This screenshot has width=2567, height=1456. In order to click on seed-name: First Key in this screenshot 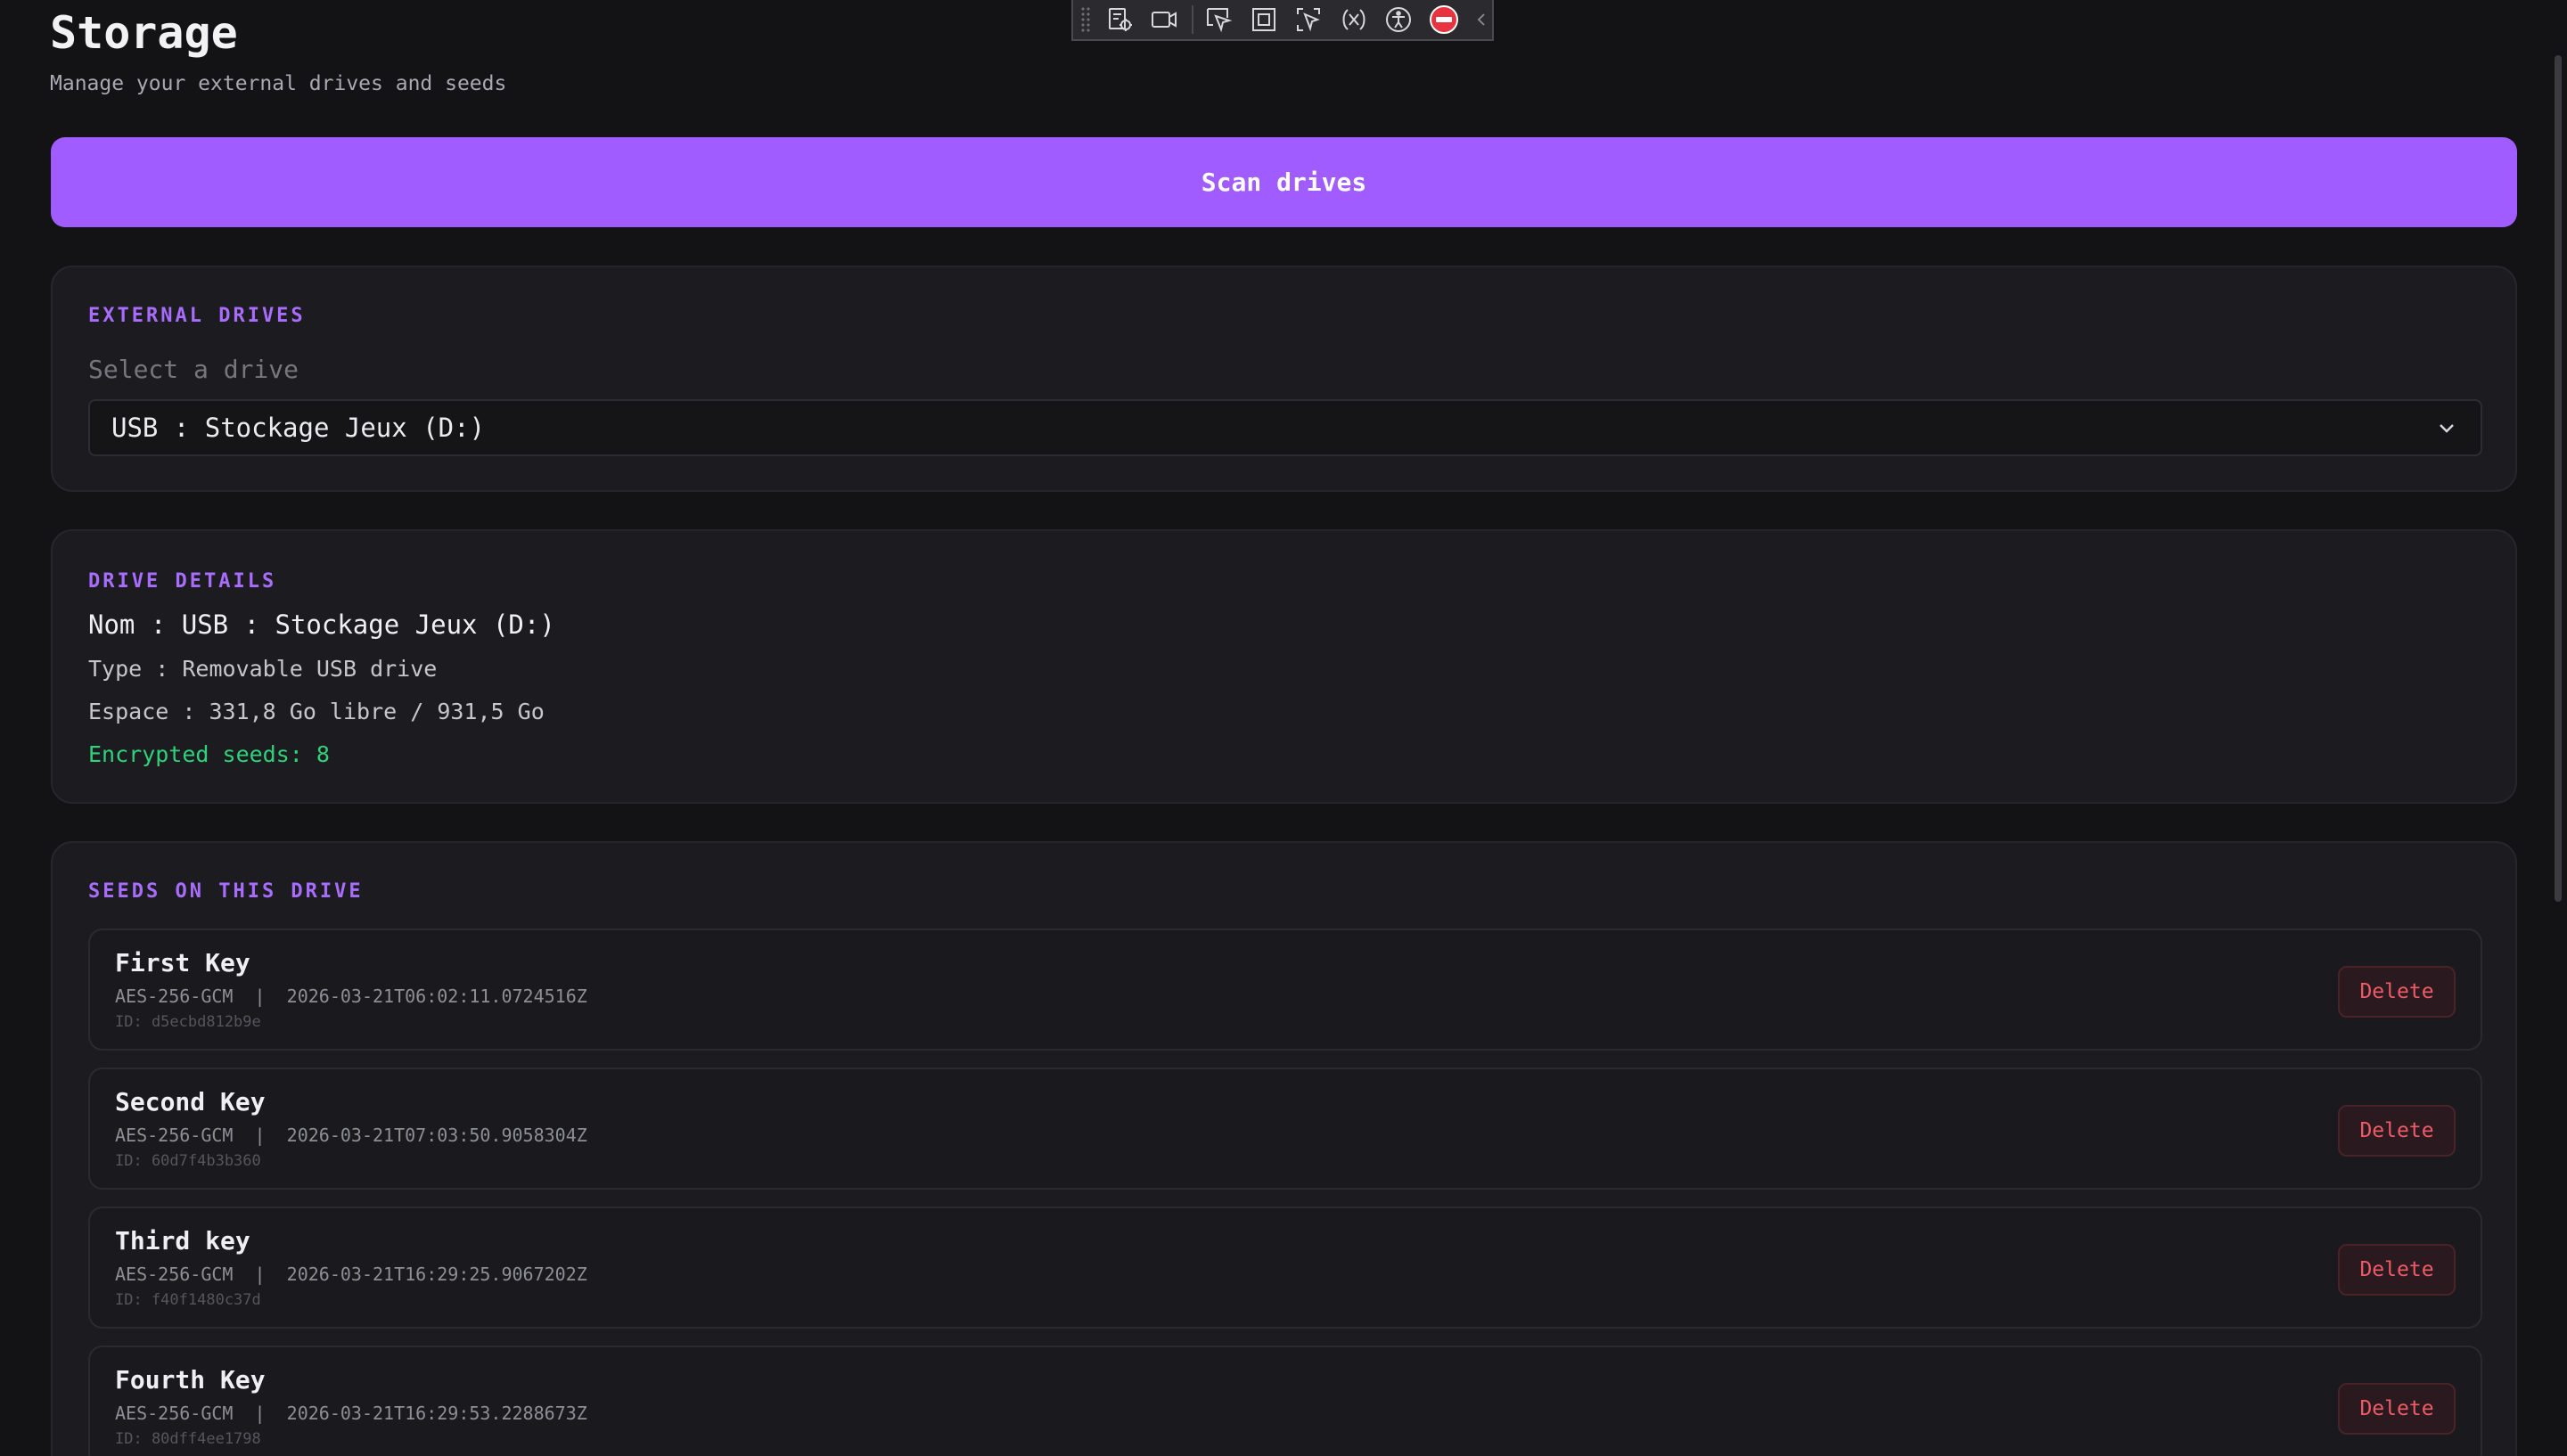, I will do `click(183, 963)`.